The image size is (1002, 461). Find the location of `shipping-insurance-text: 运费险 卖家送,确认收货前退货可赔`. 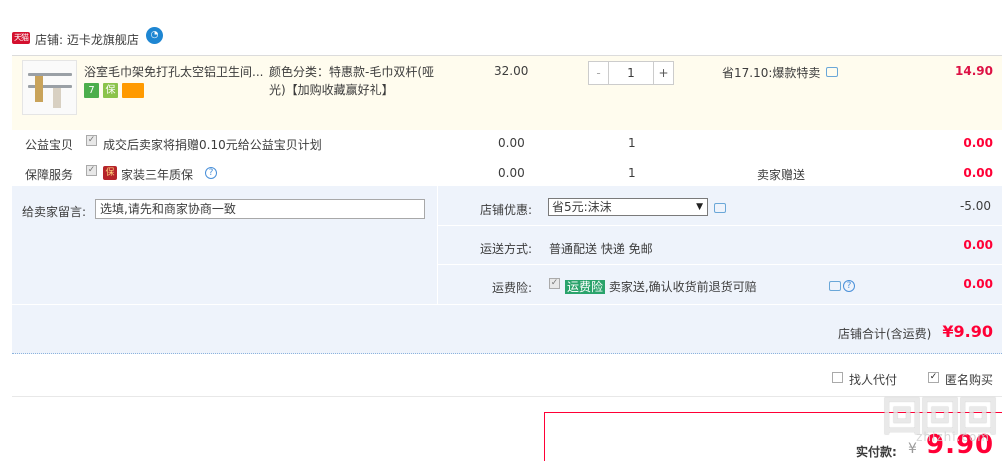

shipping-insurance-text: 运费险 卖家送,确认收货前退货可赔 is located at coordinates (661, 286).